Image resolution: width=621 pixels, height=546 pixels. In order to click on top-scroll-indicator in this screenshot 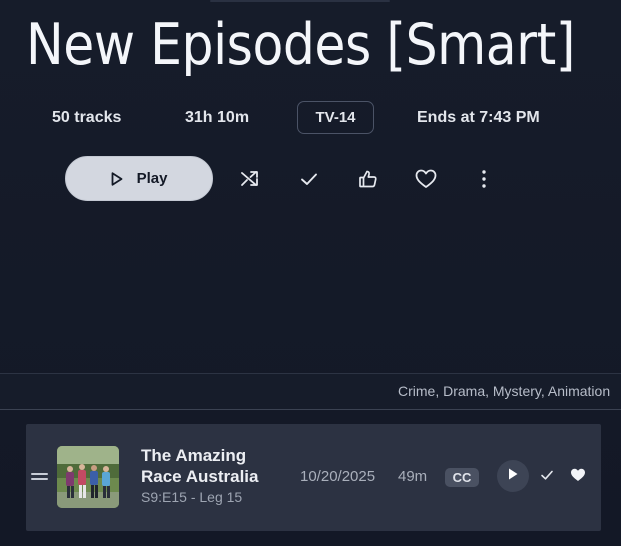, I will do `click(300, 1)`.